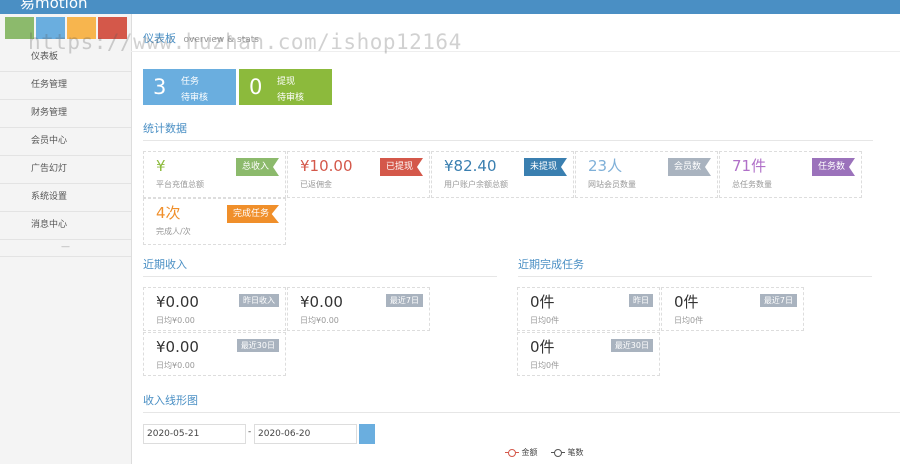  I want to click on stat-card-recharge: ¥ 平台充值总额 总收入, so click(214, 174).